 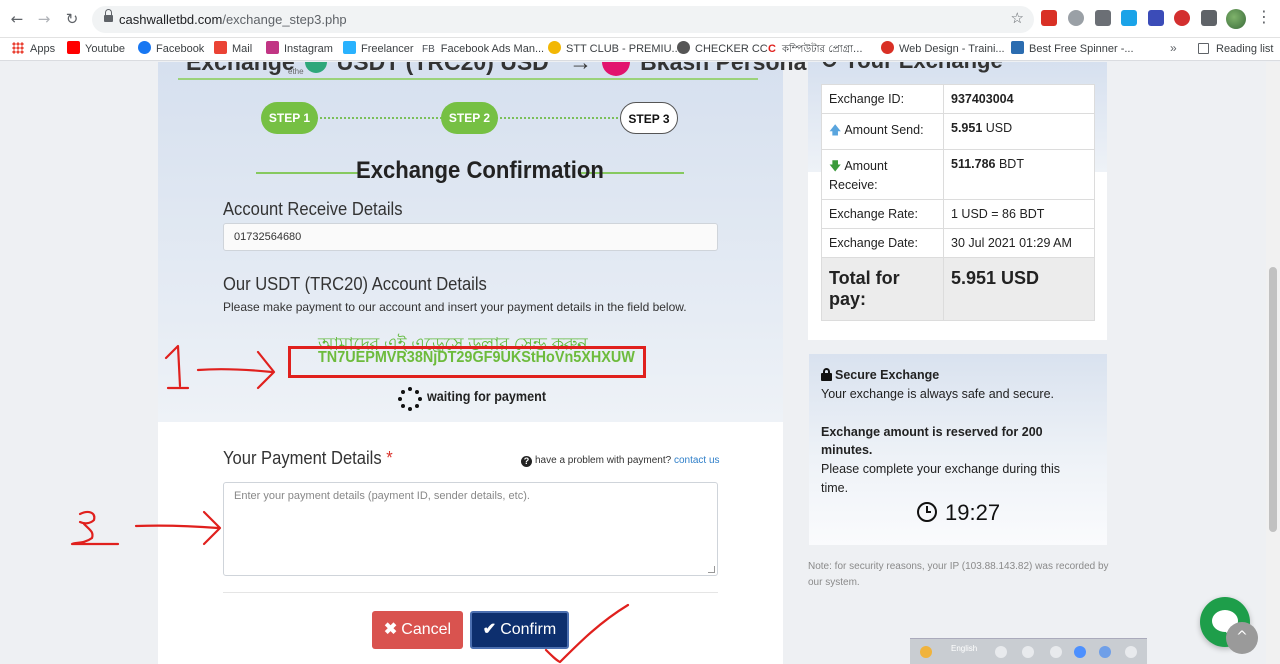 What do you see at coordinates (417, 630) in the screenshot?
I see `cancel-button: ✖ Cancel` at bounding box center [417, 630].